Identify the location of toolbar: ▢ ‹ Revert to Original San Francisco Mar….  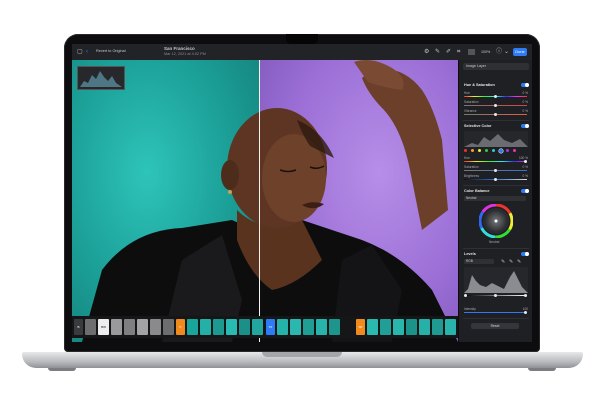
(302, 52).